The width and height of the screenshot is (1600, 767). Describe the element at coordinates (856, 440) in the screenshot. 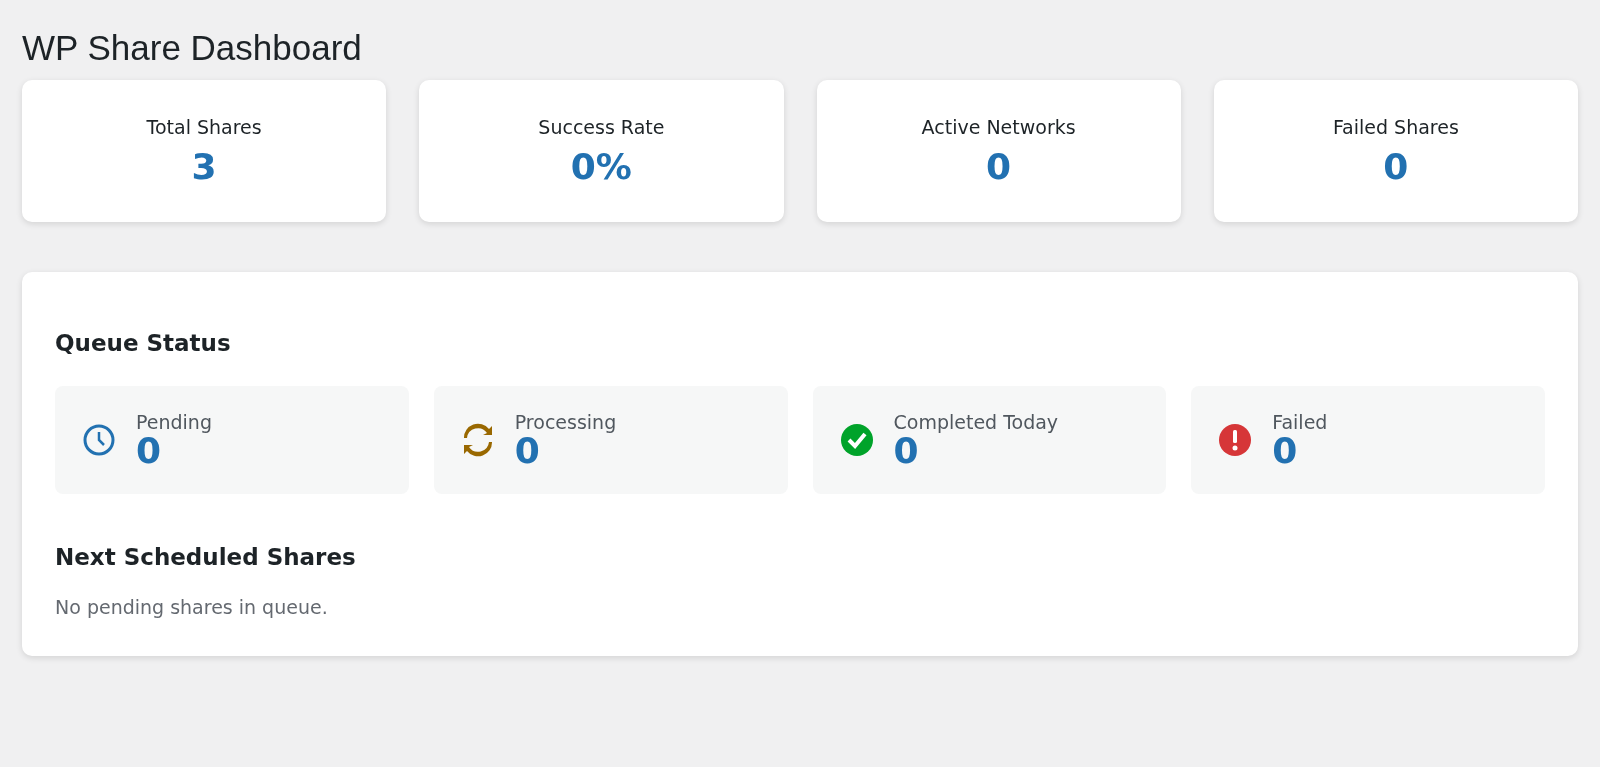

I see `check-icon` at that location.